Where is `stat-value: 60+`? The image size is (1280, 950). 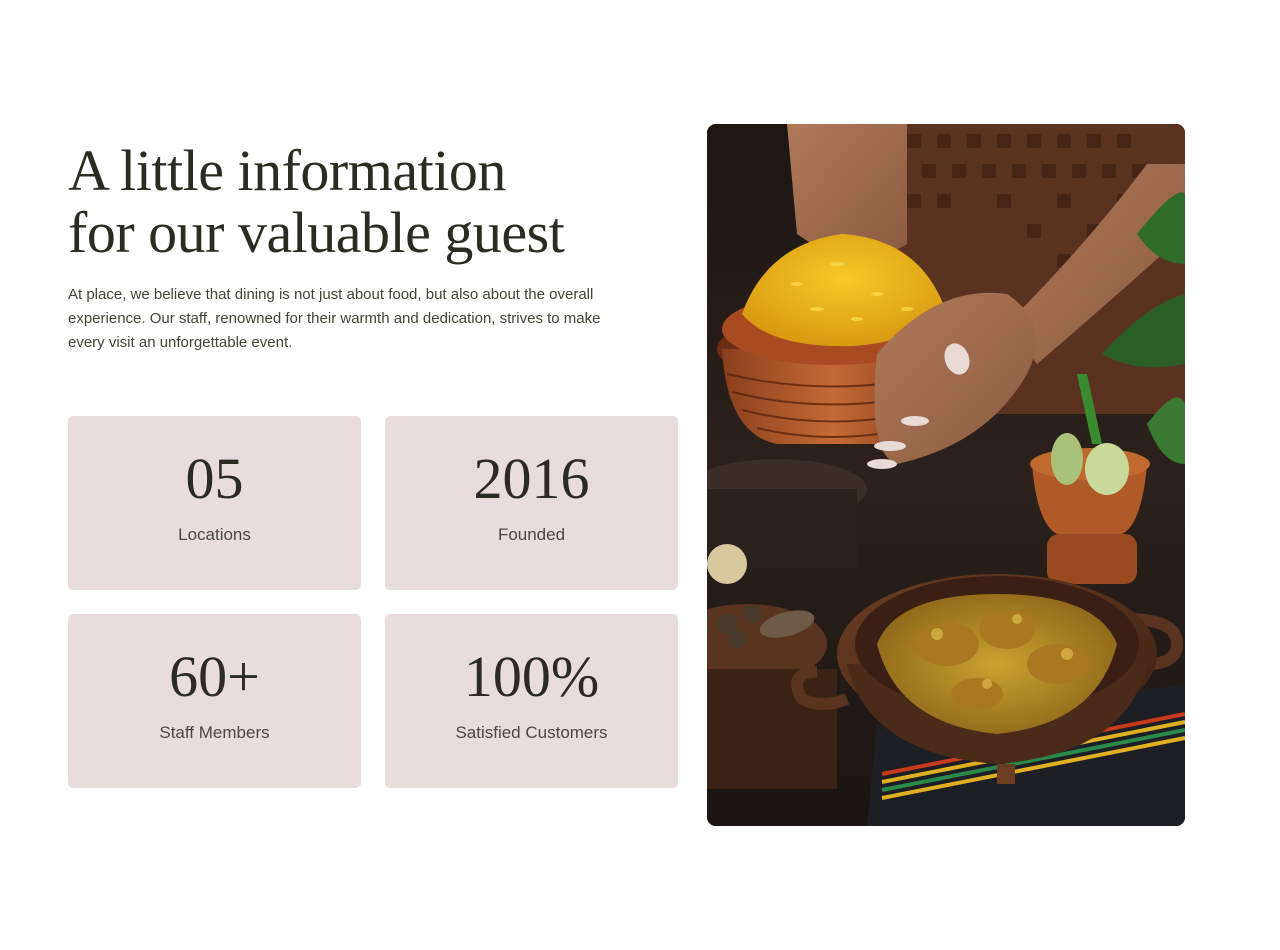
stat-value: 60+ is located at coordinates (214, 676).